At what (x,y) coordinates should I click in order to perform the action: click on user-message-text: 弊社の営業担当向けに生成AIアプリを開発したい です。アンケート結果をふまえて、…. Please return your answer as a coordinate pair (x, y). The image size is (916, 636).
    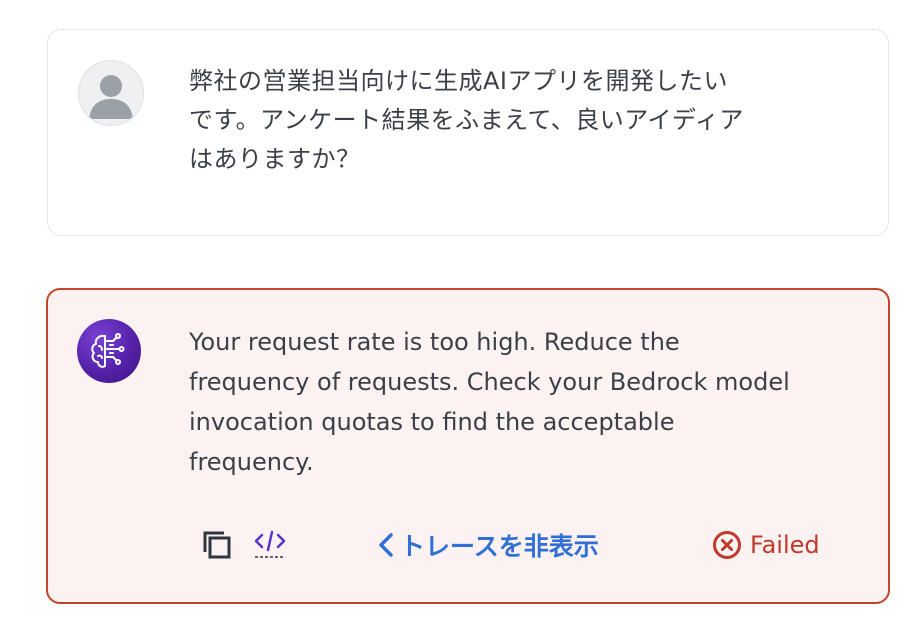
    Looking at the image, I should click on (509, 120).